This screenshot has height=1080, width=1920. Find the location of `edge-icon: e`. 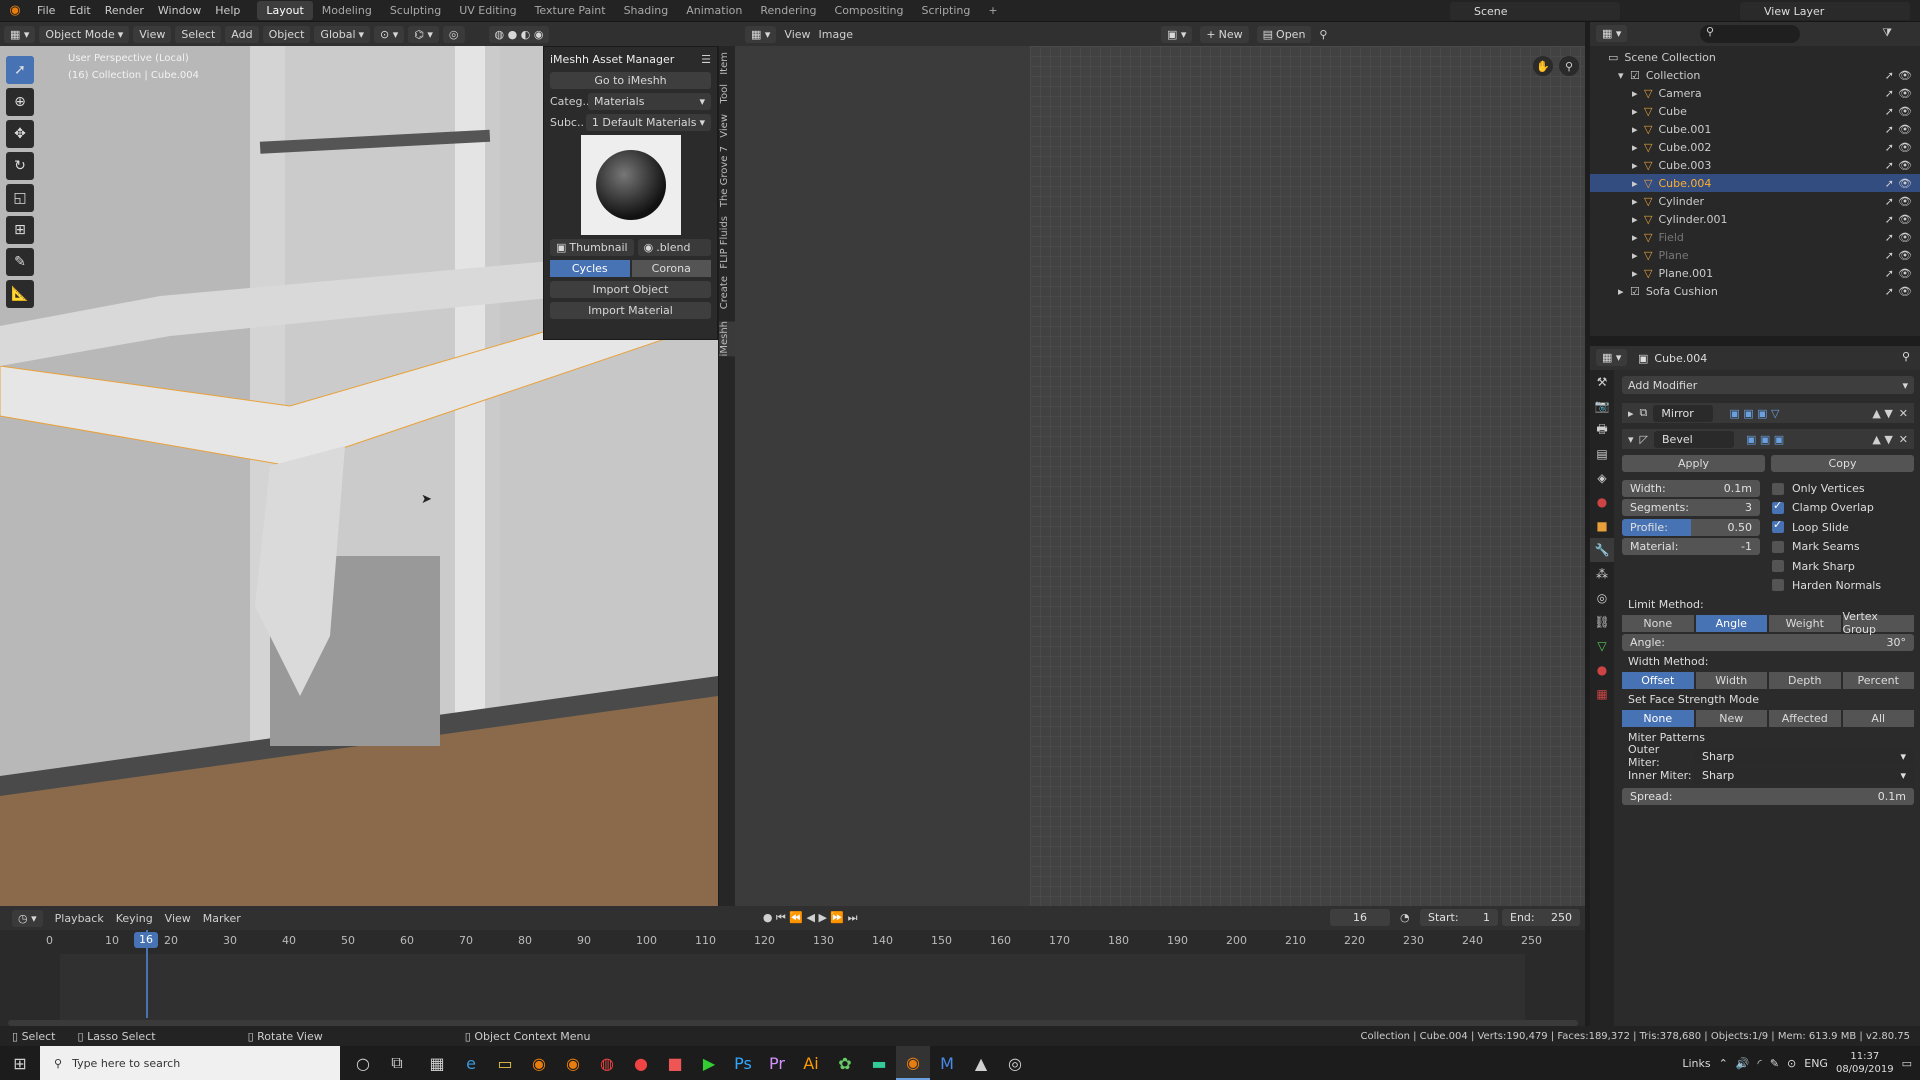

edge-icon: e is located at coordinates (471, 1063).